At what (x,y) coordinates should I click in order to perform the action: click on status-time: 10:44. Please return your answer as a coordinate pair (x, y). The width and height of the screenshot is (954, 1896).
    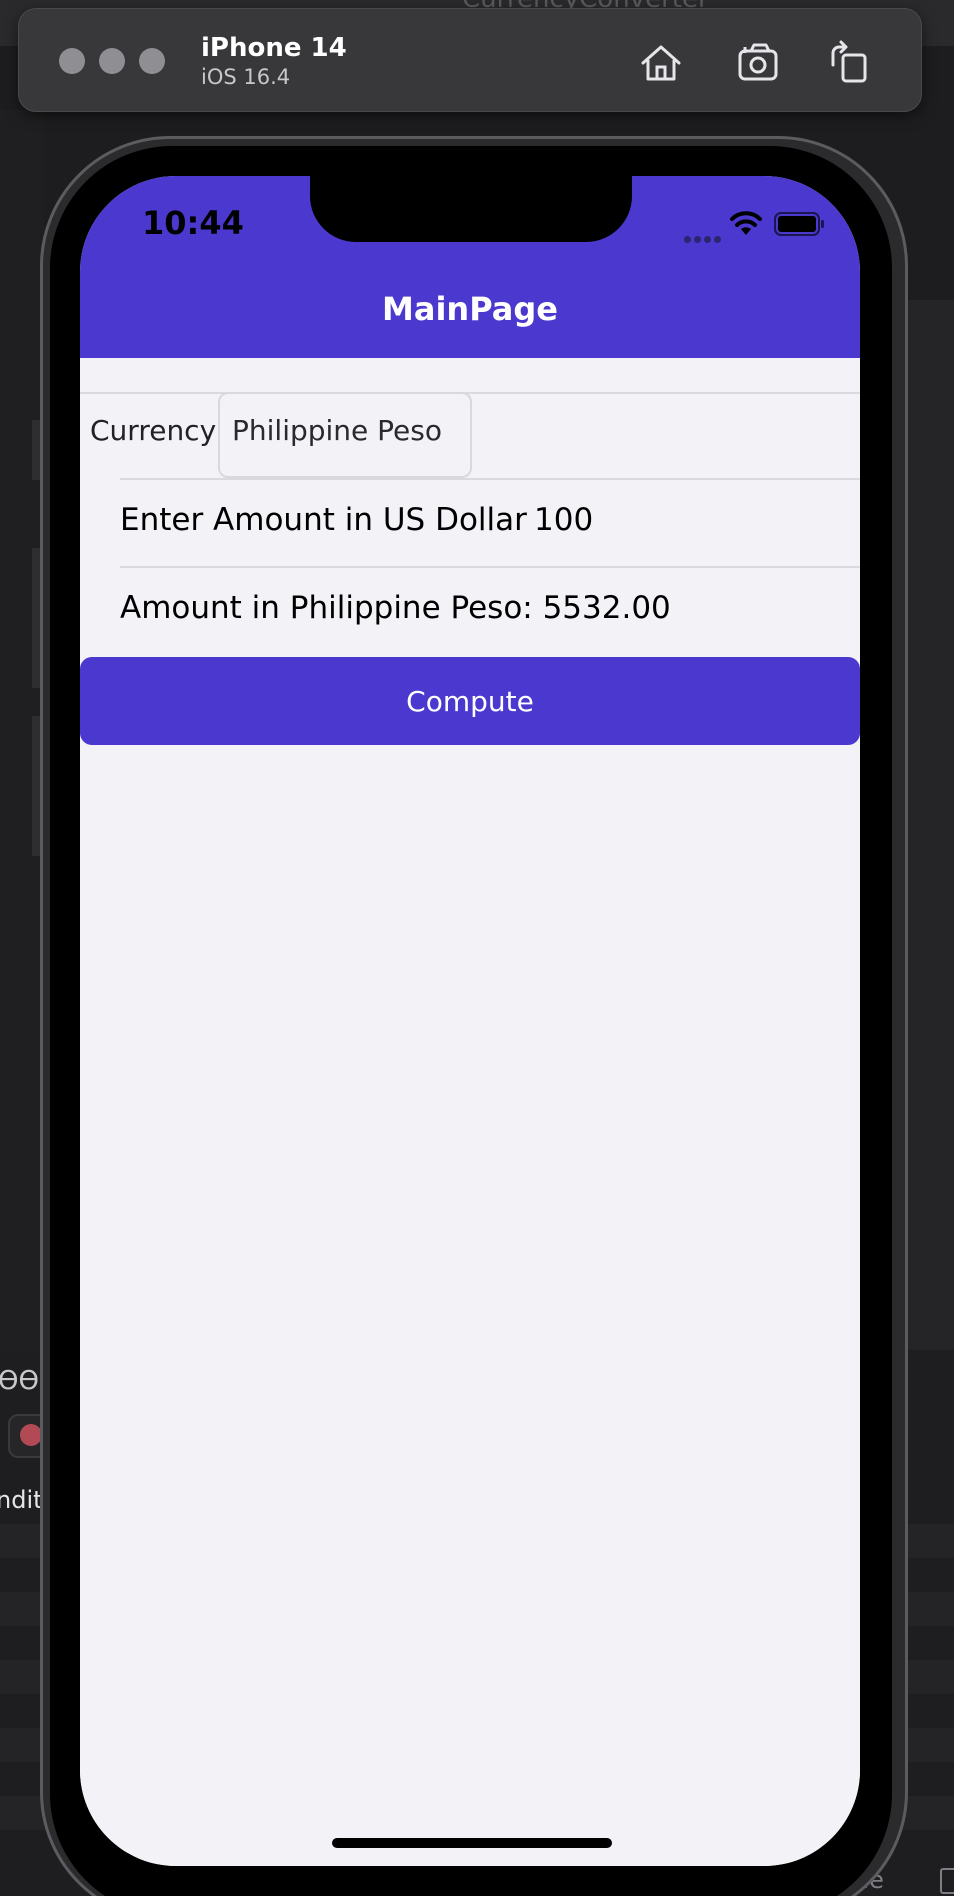
    Looking at the image, I should click on (193, 223).